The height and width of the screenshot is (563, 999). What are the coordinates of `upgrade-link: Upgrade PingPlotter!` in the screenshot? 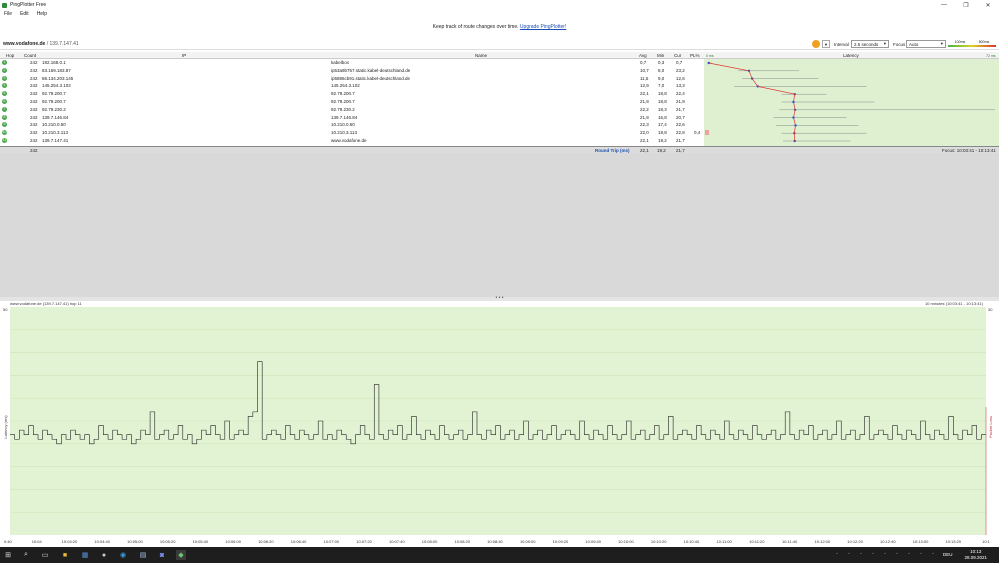 It's located at (543, 27).